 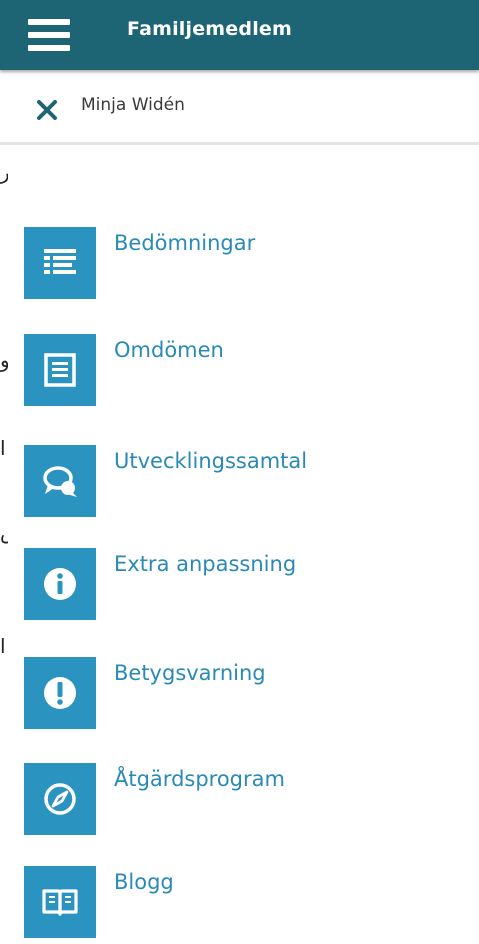 What do you see at coordinates (169, 350) in the screenshot?
I see `menu-item-label: Omdömen` at bounding box center [169, 350].